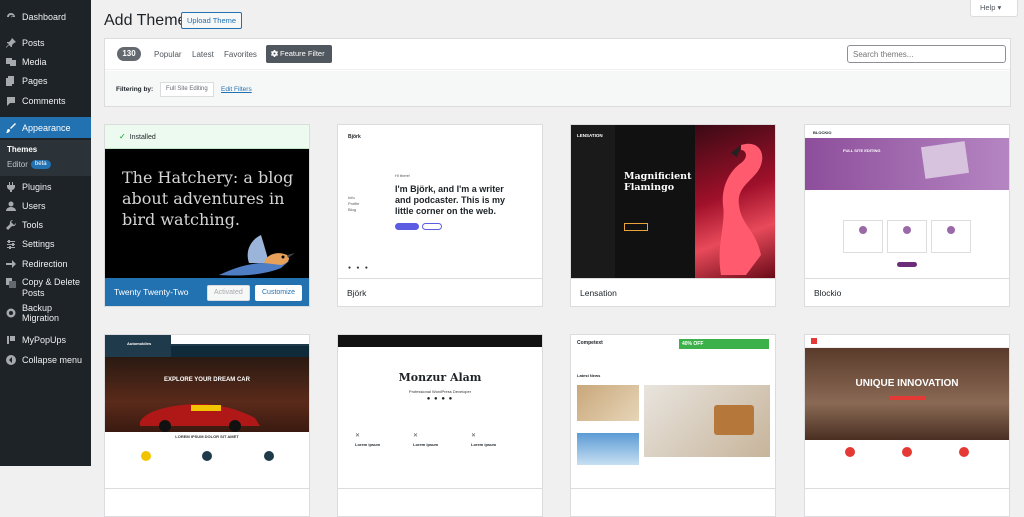 This screenshot has width=1024, height=517. I want to click on sidebar-item-label: Media, so click(34, 62).